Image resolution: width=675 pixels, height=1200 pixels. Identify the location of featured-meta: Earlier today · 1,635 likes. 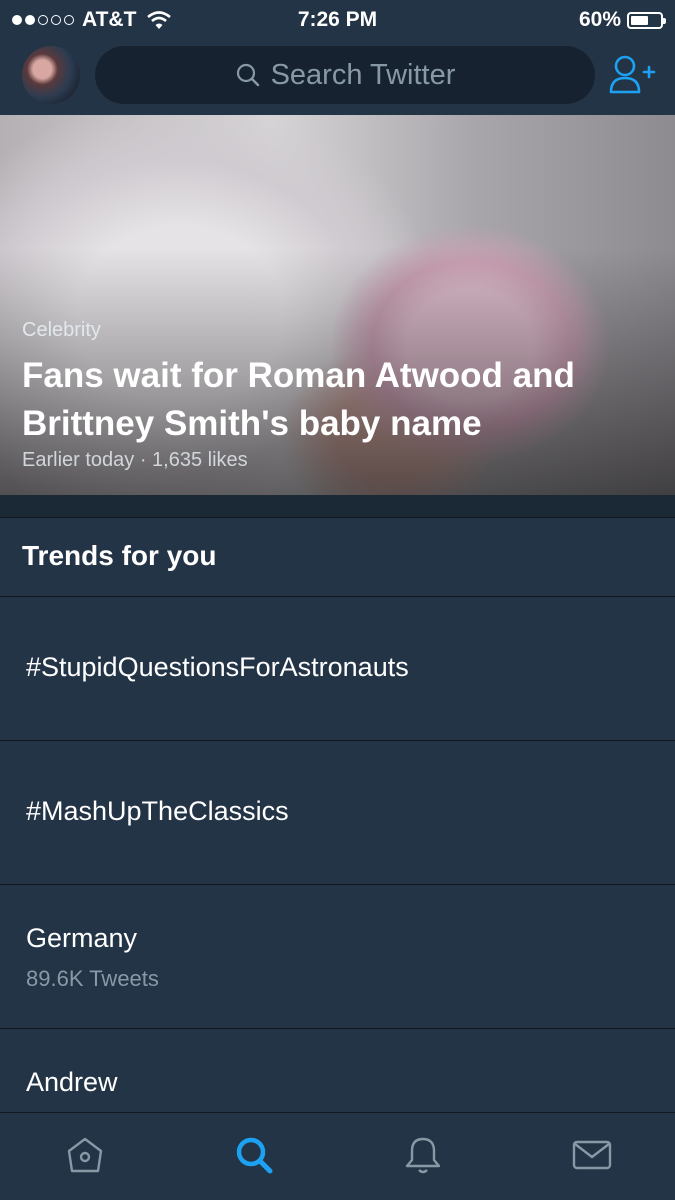
(135, 460).